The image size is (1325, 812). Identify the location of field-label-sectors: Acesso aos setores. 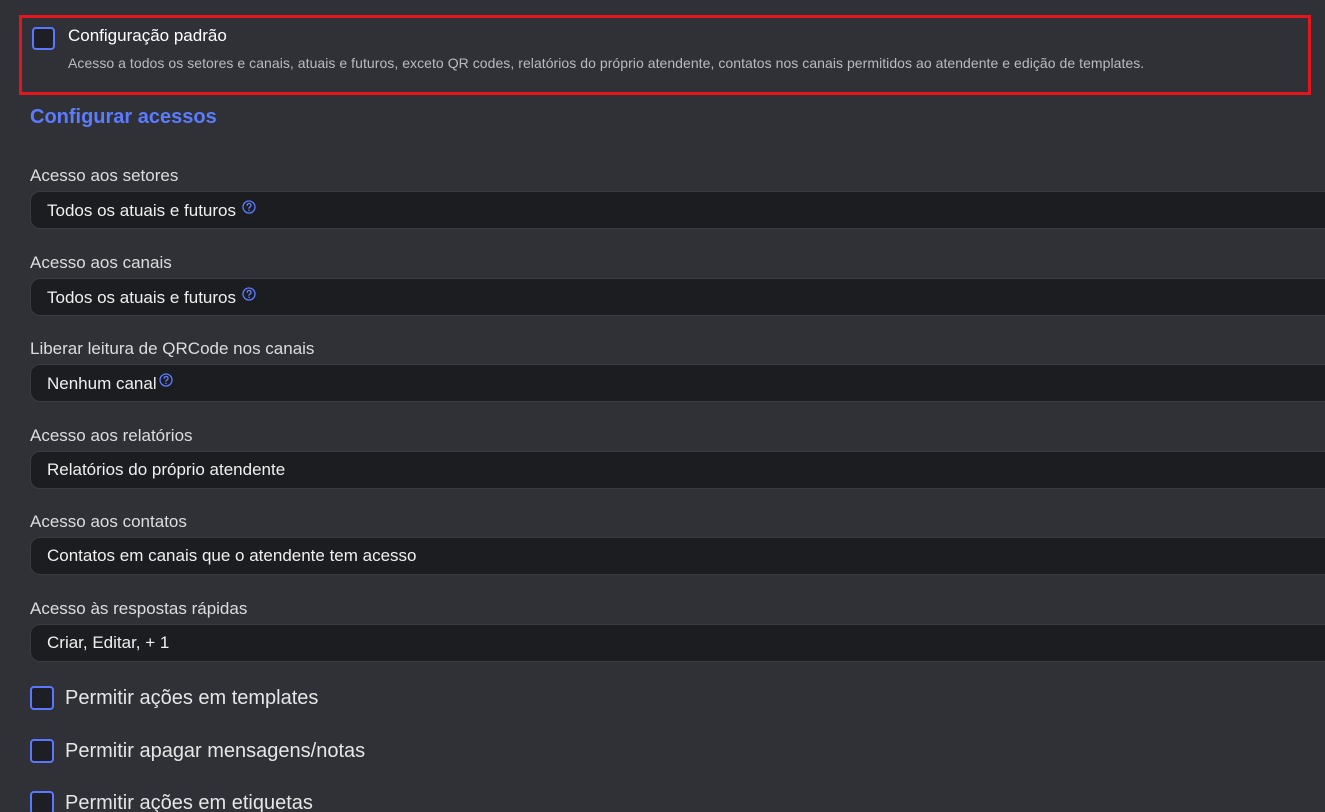
(104, 175).